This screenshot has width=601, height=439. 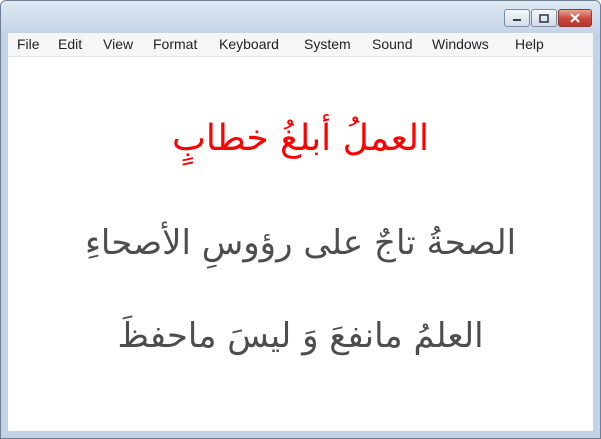 I want to click on menu-edit: Edit, so click(x=70, y=44).